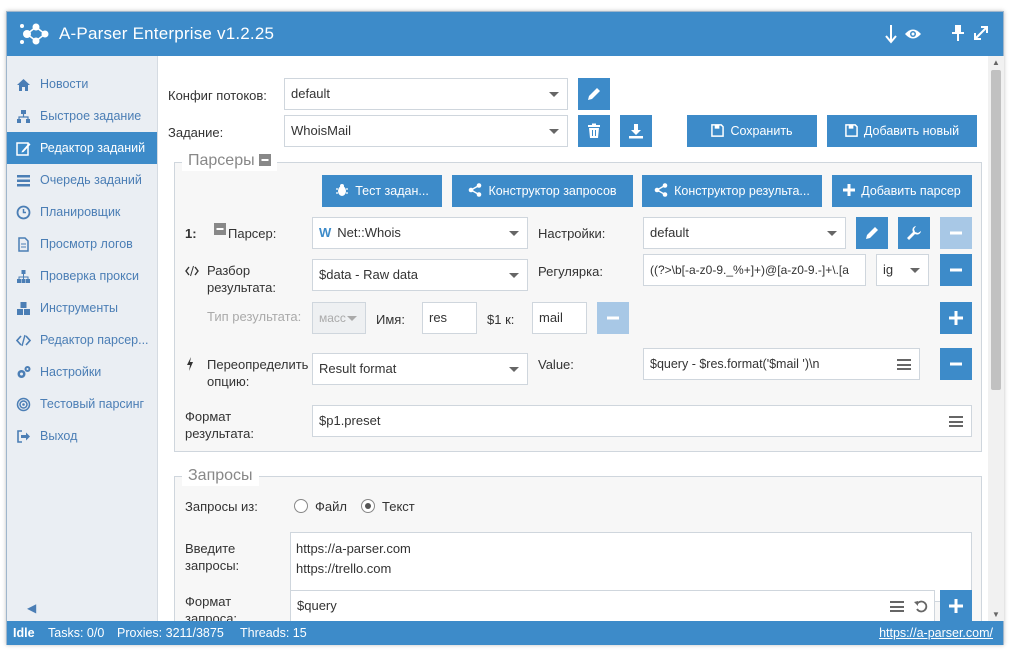  Describe the element at coordinates (23, 85) in the screenshot. I see `home-icon` at that location.